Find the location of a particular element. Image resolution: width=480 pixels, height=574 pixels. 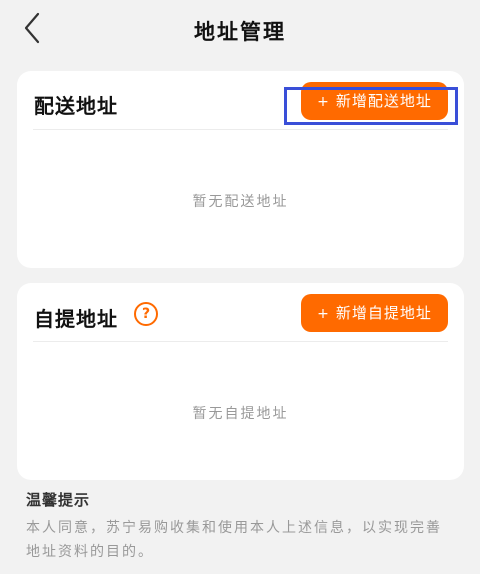

tips-section: 温馨提示 本人同意，苏宁易购收集和使用本人上述信息，以实现完善地址资料的目的。 is located at coordinates (241, 526).